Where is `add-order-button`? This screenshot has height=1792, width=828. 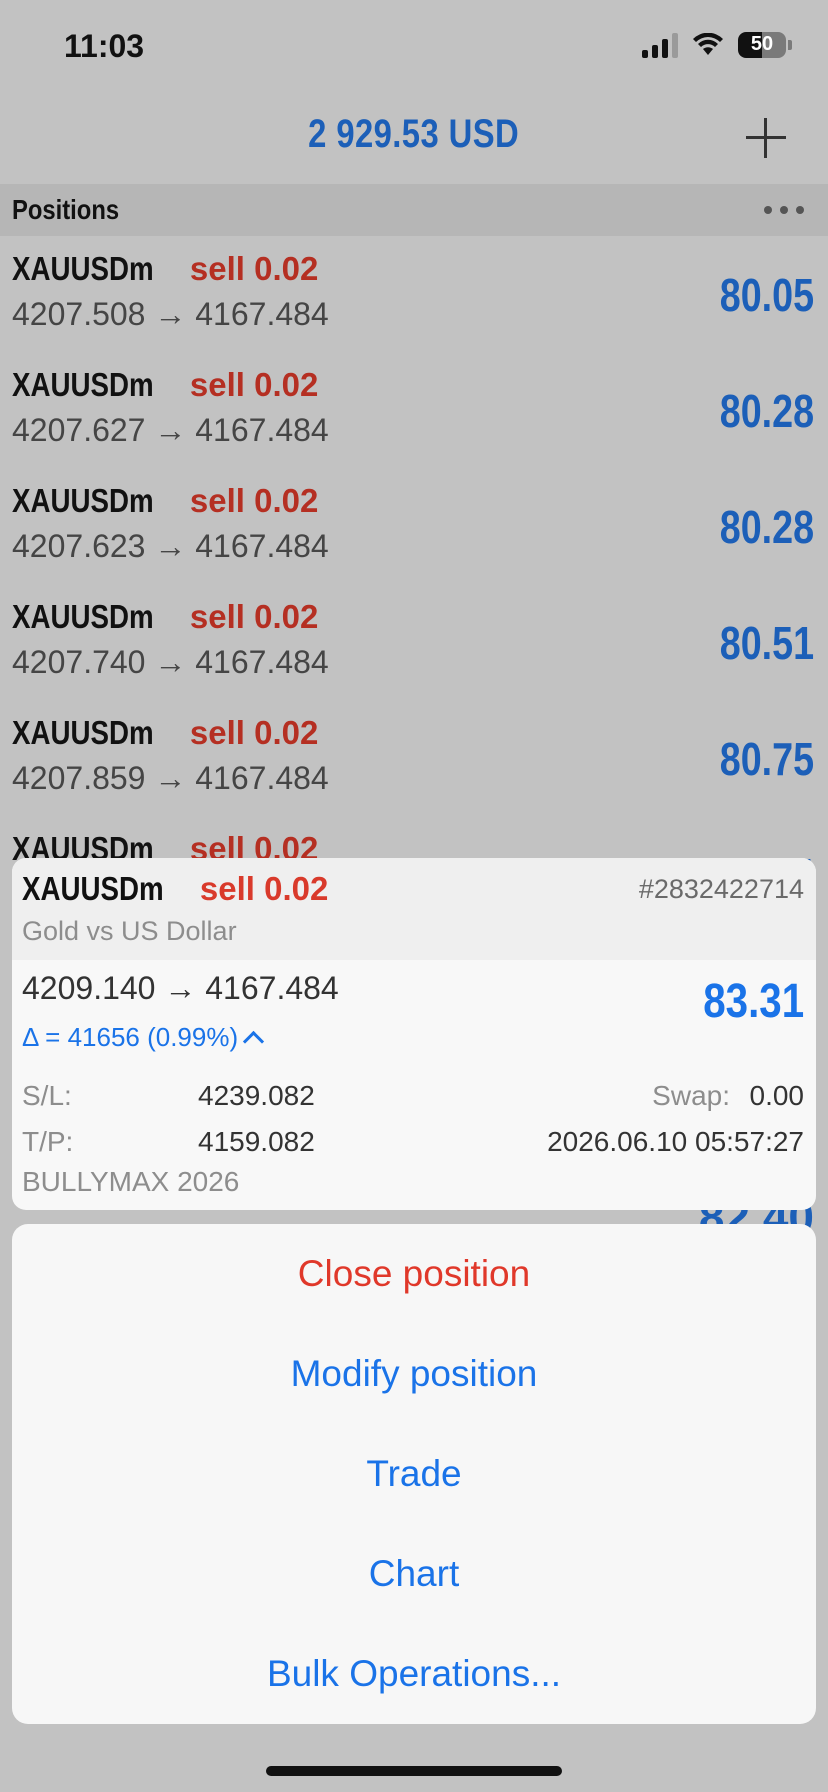
add-order-button is located at coordinates (766, 138).